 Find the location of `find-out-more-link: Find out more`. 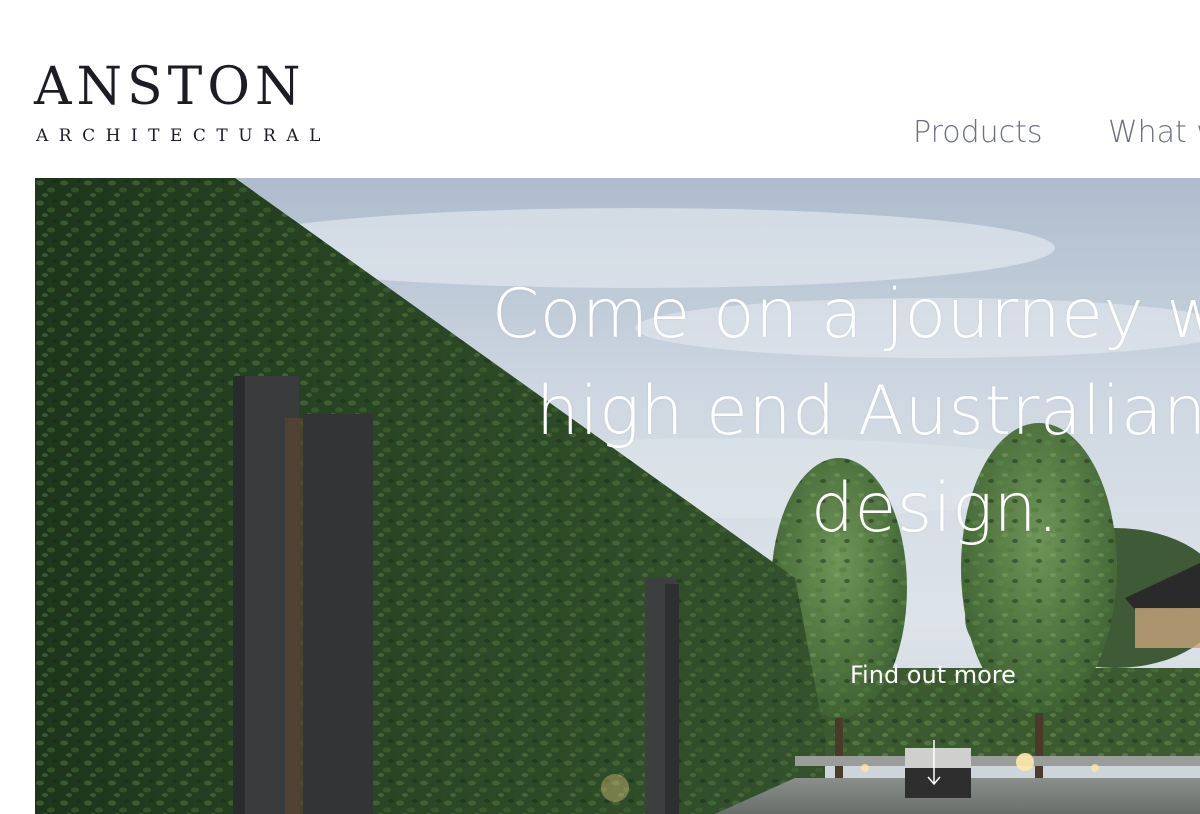

find-out-more-link: Find out more is located at coordinates (933, 675).